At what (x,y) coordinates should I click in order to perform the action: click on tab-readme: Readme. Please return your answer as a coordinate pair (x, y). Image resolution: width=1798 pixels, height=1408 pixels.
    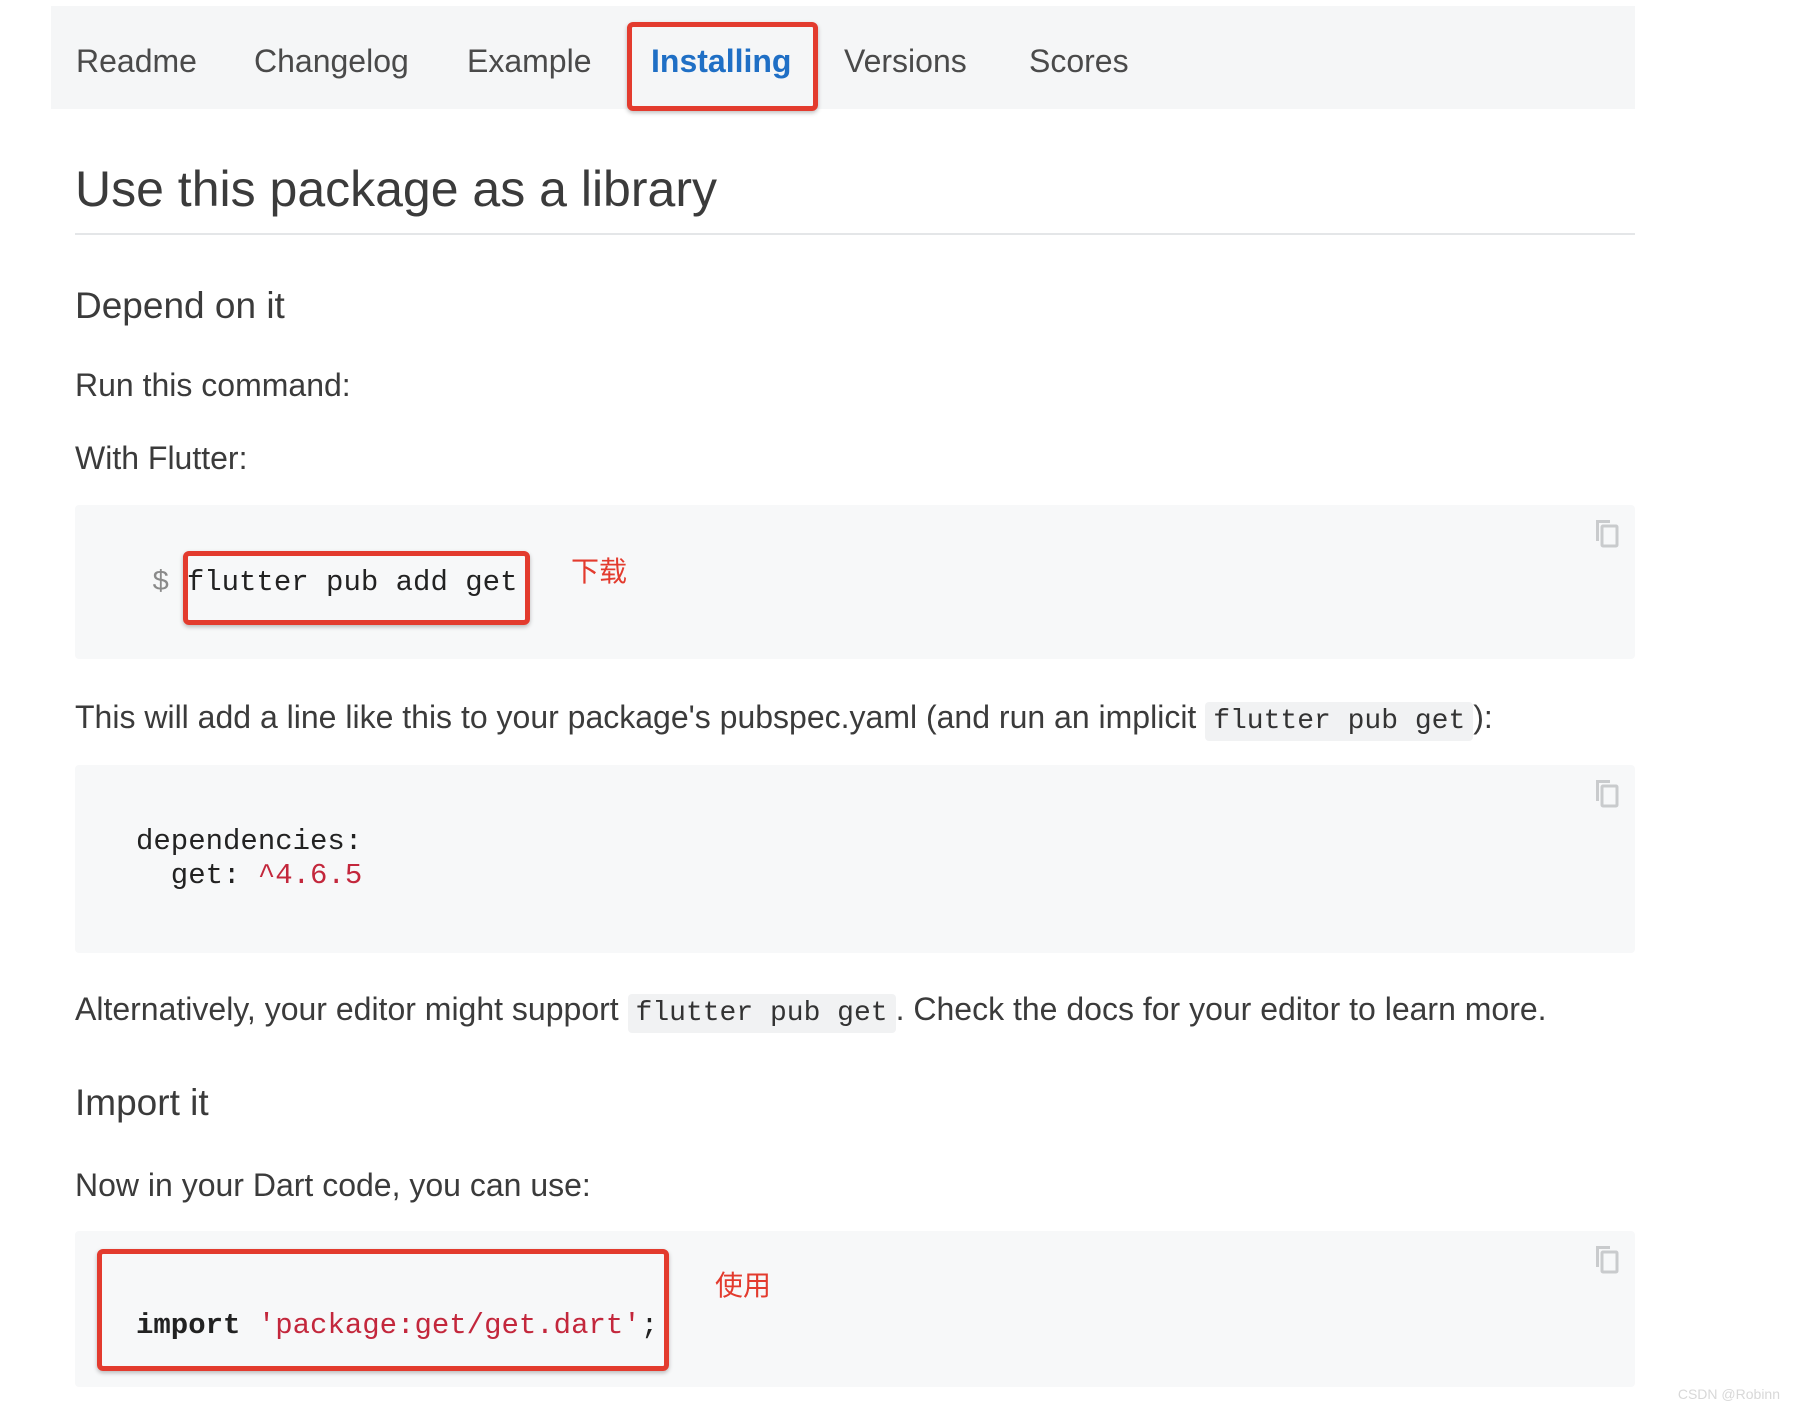
    Looking at the image, I should click on (136, 61).